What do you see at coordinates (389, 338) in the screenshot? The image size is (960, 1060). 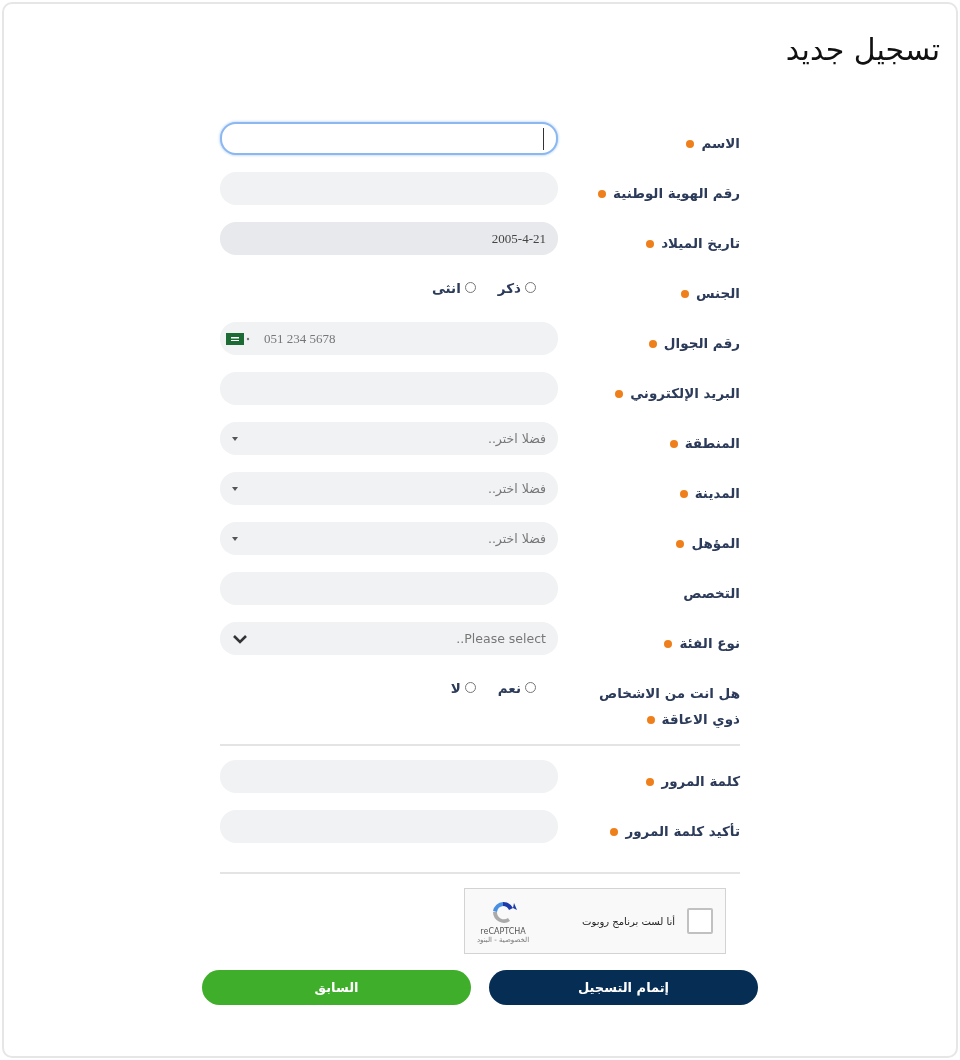 I see `phone-field: 051 234 5678` at bounding box center [389, 338].